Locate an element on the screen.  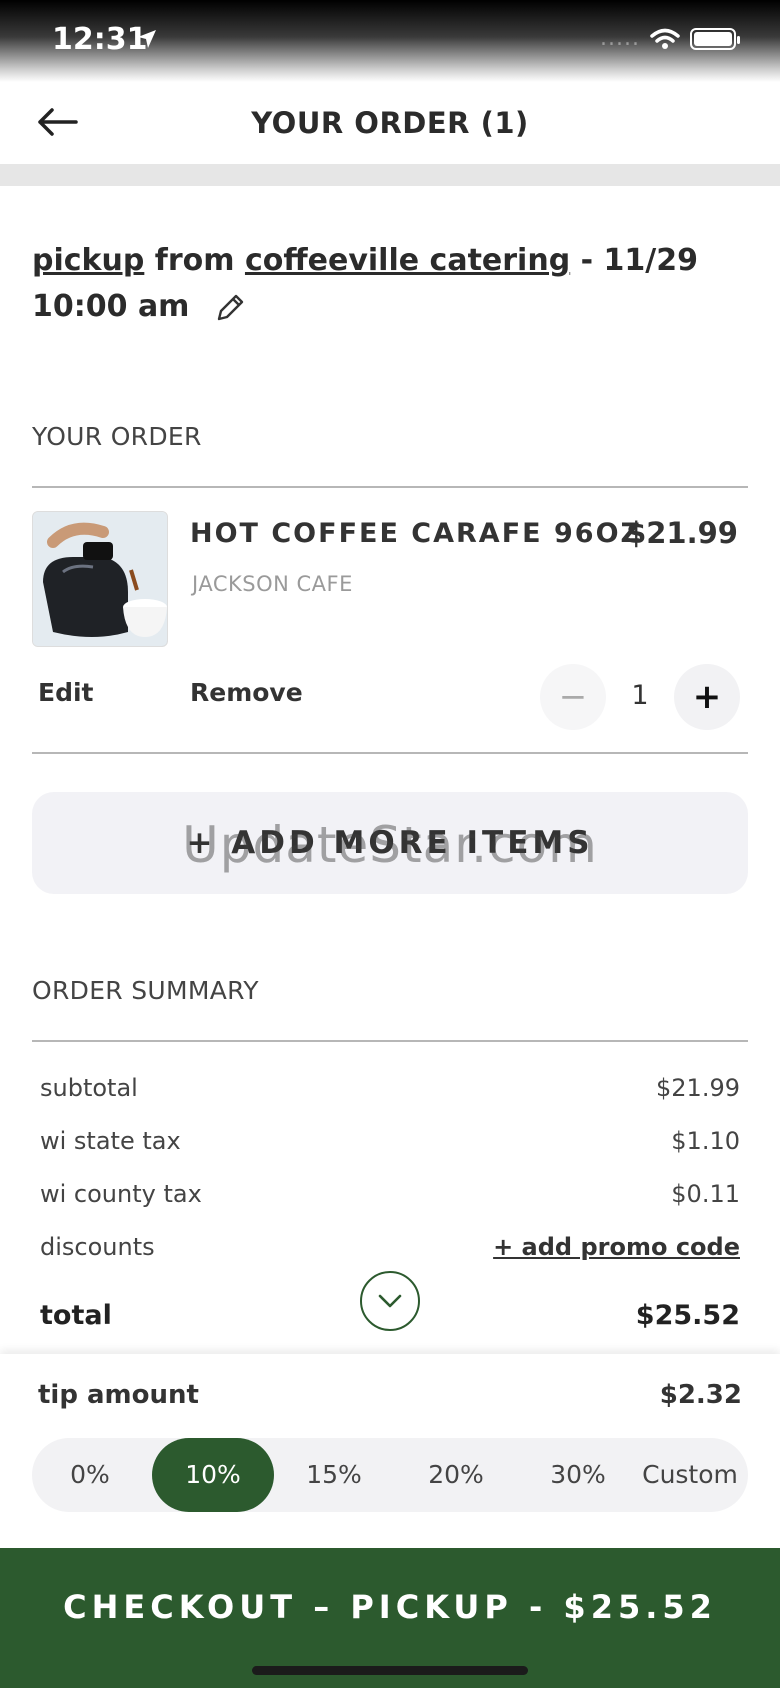
quantity-value: 1 is located at coordinates (640, 695).